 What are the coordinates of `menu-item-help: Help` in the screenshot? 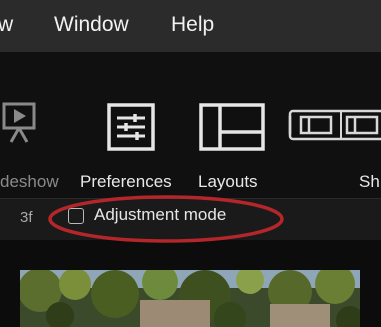 It's located at (192, 25).